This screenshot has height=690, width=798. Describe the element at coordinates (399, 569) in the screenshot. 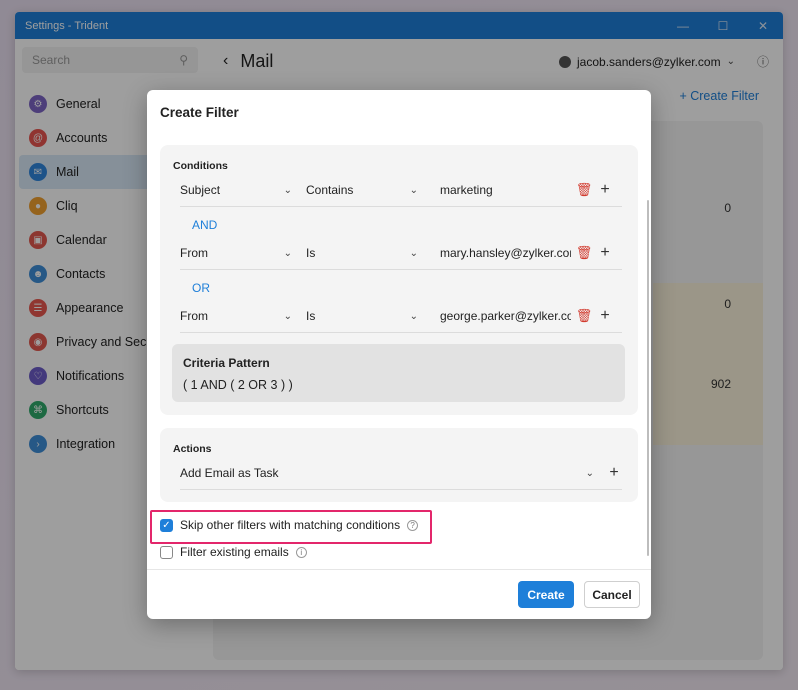

I see `footer-divider` at that location.